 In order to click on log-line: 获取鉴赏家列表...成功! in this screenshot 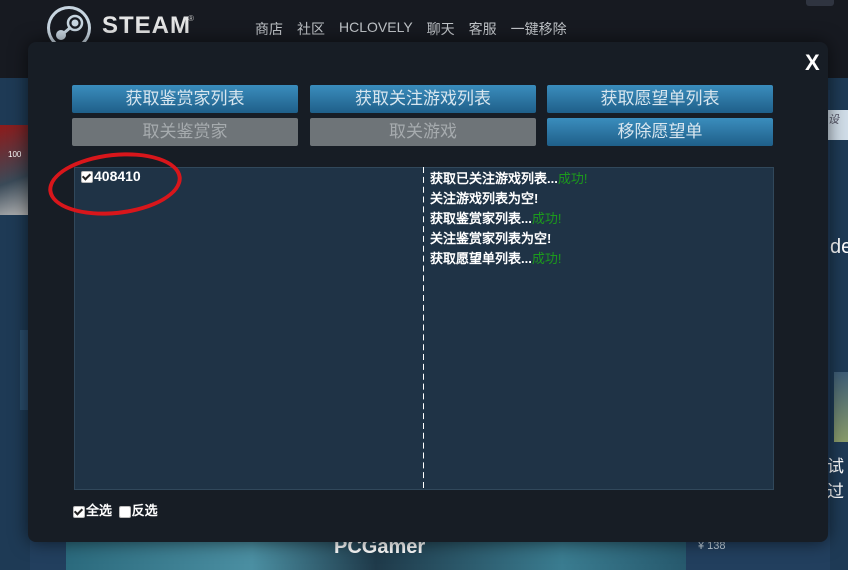, I will do `click(496, 218)`.